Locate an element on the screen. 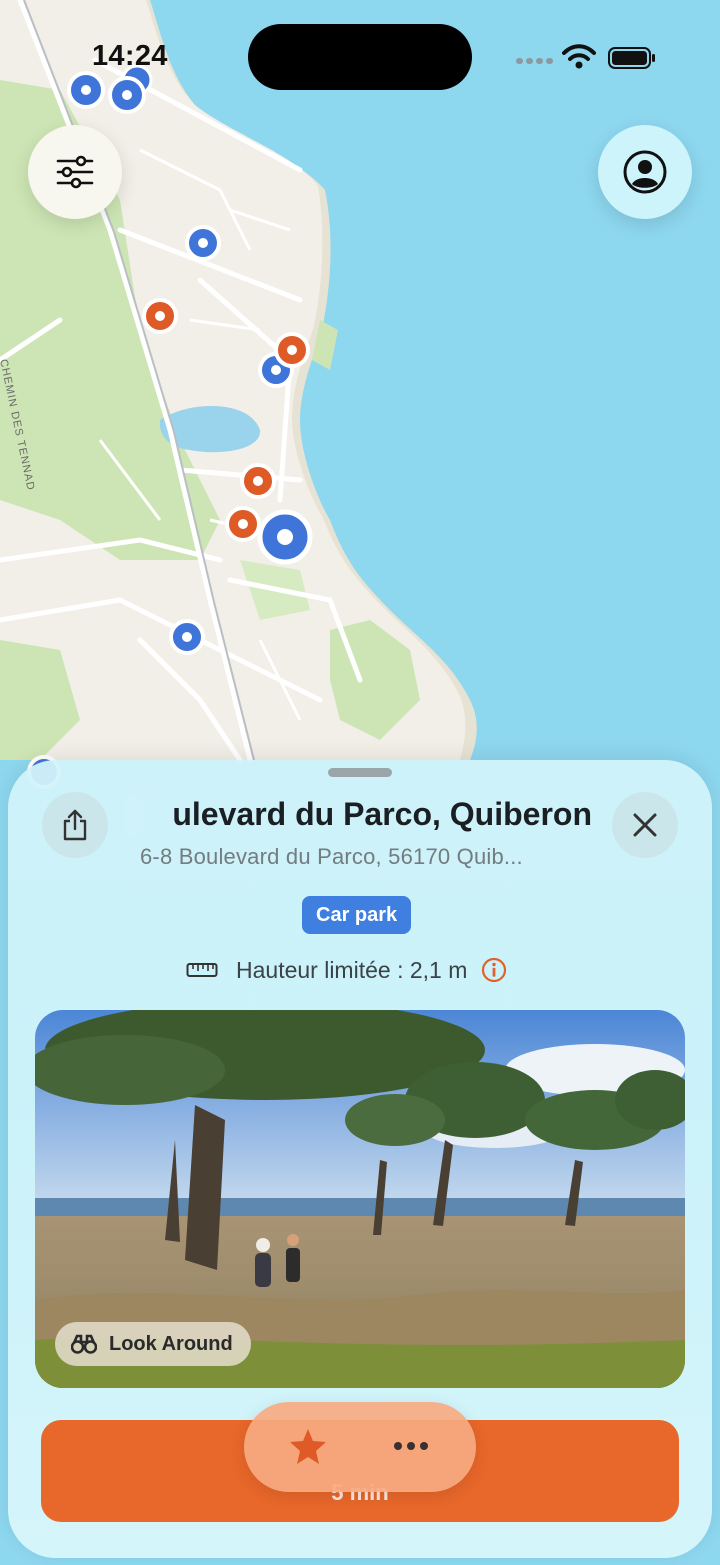 The width and height of the screenshot is (720, 1565). height-limit-text: Hauteur limitée : 2,1 m is located at coordinates (352, 969).